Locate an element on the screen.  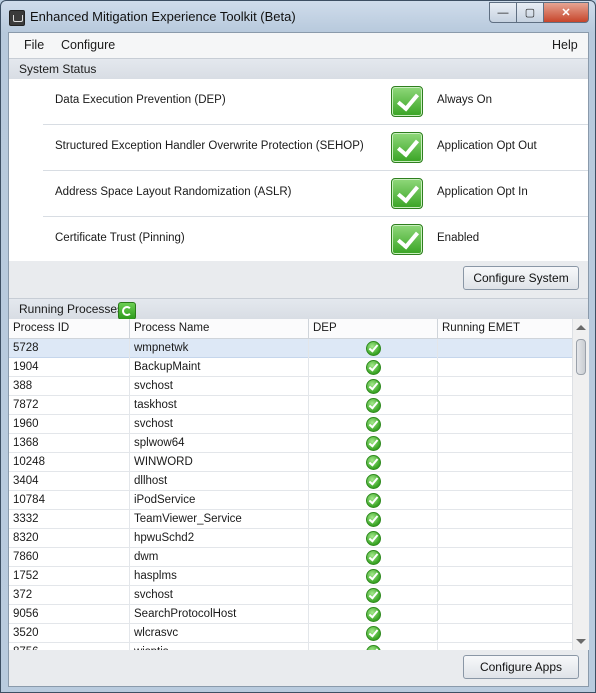
menu-file: File is located at coordinates (34, 45).